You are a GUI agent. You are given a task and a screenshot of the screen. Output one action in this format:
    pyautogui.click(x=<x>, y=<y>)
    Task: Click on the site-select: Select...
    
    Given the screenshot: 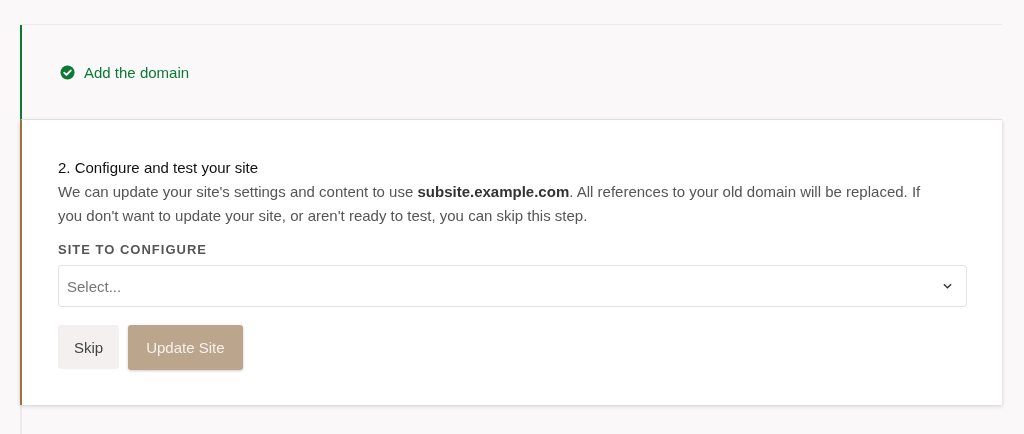 What is the action you would take?
    pyautogui.click(x=512, y=286)
    